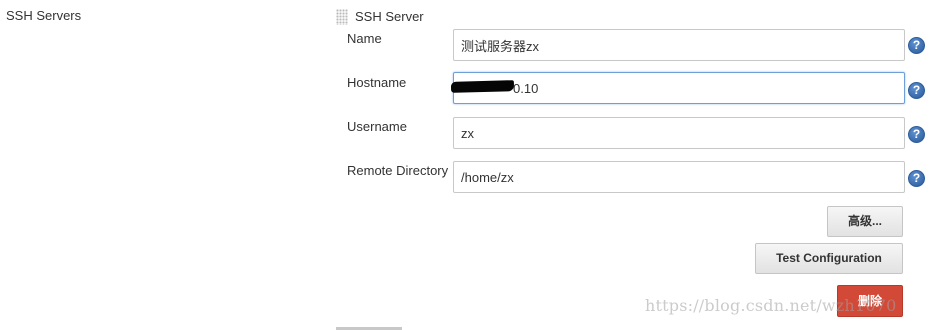 This screenshot has height=330, width=948. Describe the element at coordinates (771, 305) in the screenshot. I see `watermark: https://blog.csdn.net/wzh1070` at that location.